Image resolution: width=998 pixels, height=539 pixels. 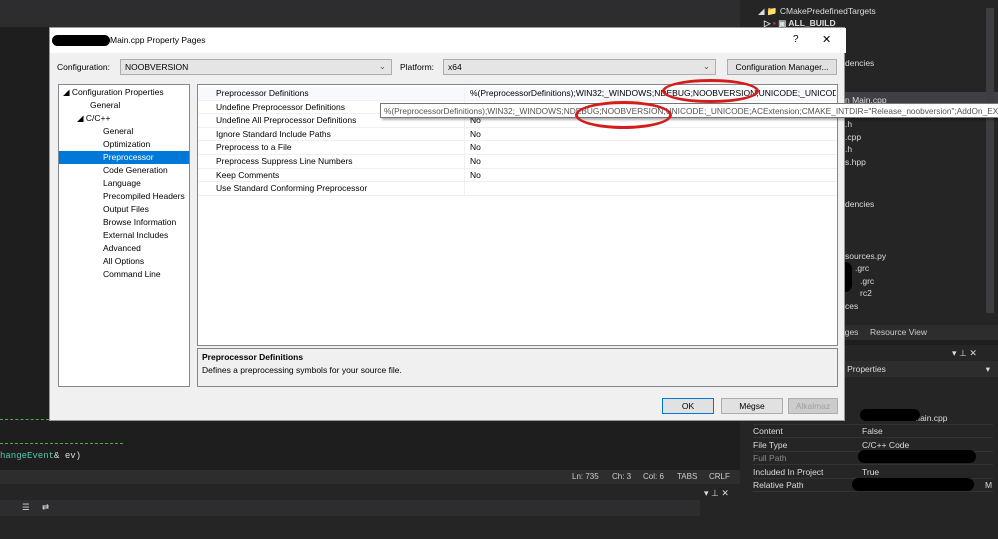 What do you see at coordinates (292, 188) in the screenshot?
I see `property-name: Use Standard Conforming Preprocessor` at bounding box center [292, 188].